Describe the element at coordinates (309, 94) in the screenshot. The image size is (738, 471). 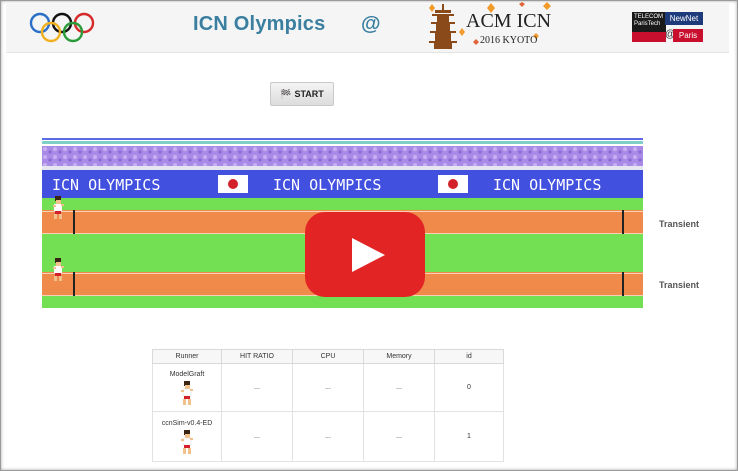
I see `start-button-label: START` at that location.